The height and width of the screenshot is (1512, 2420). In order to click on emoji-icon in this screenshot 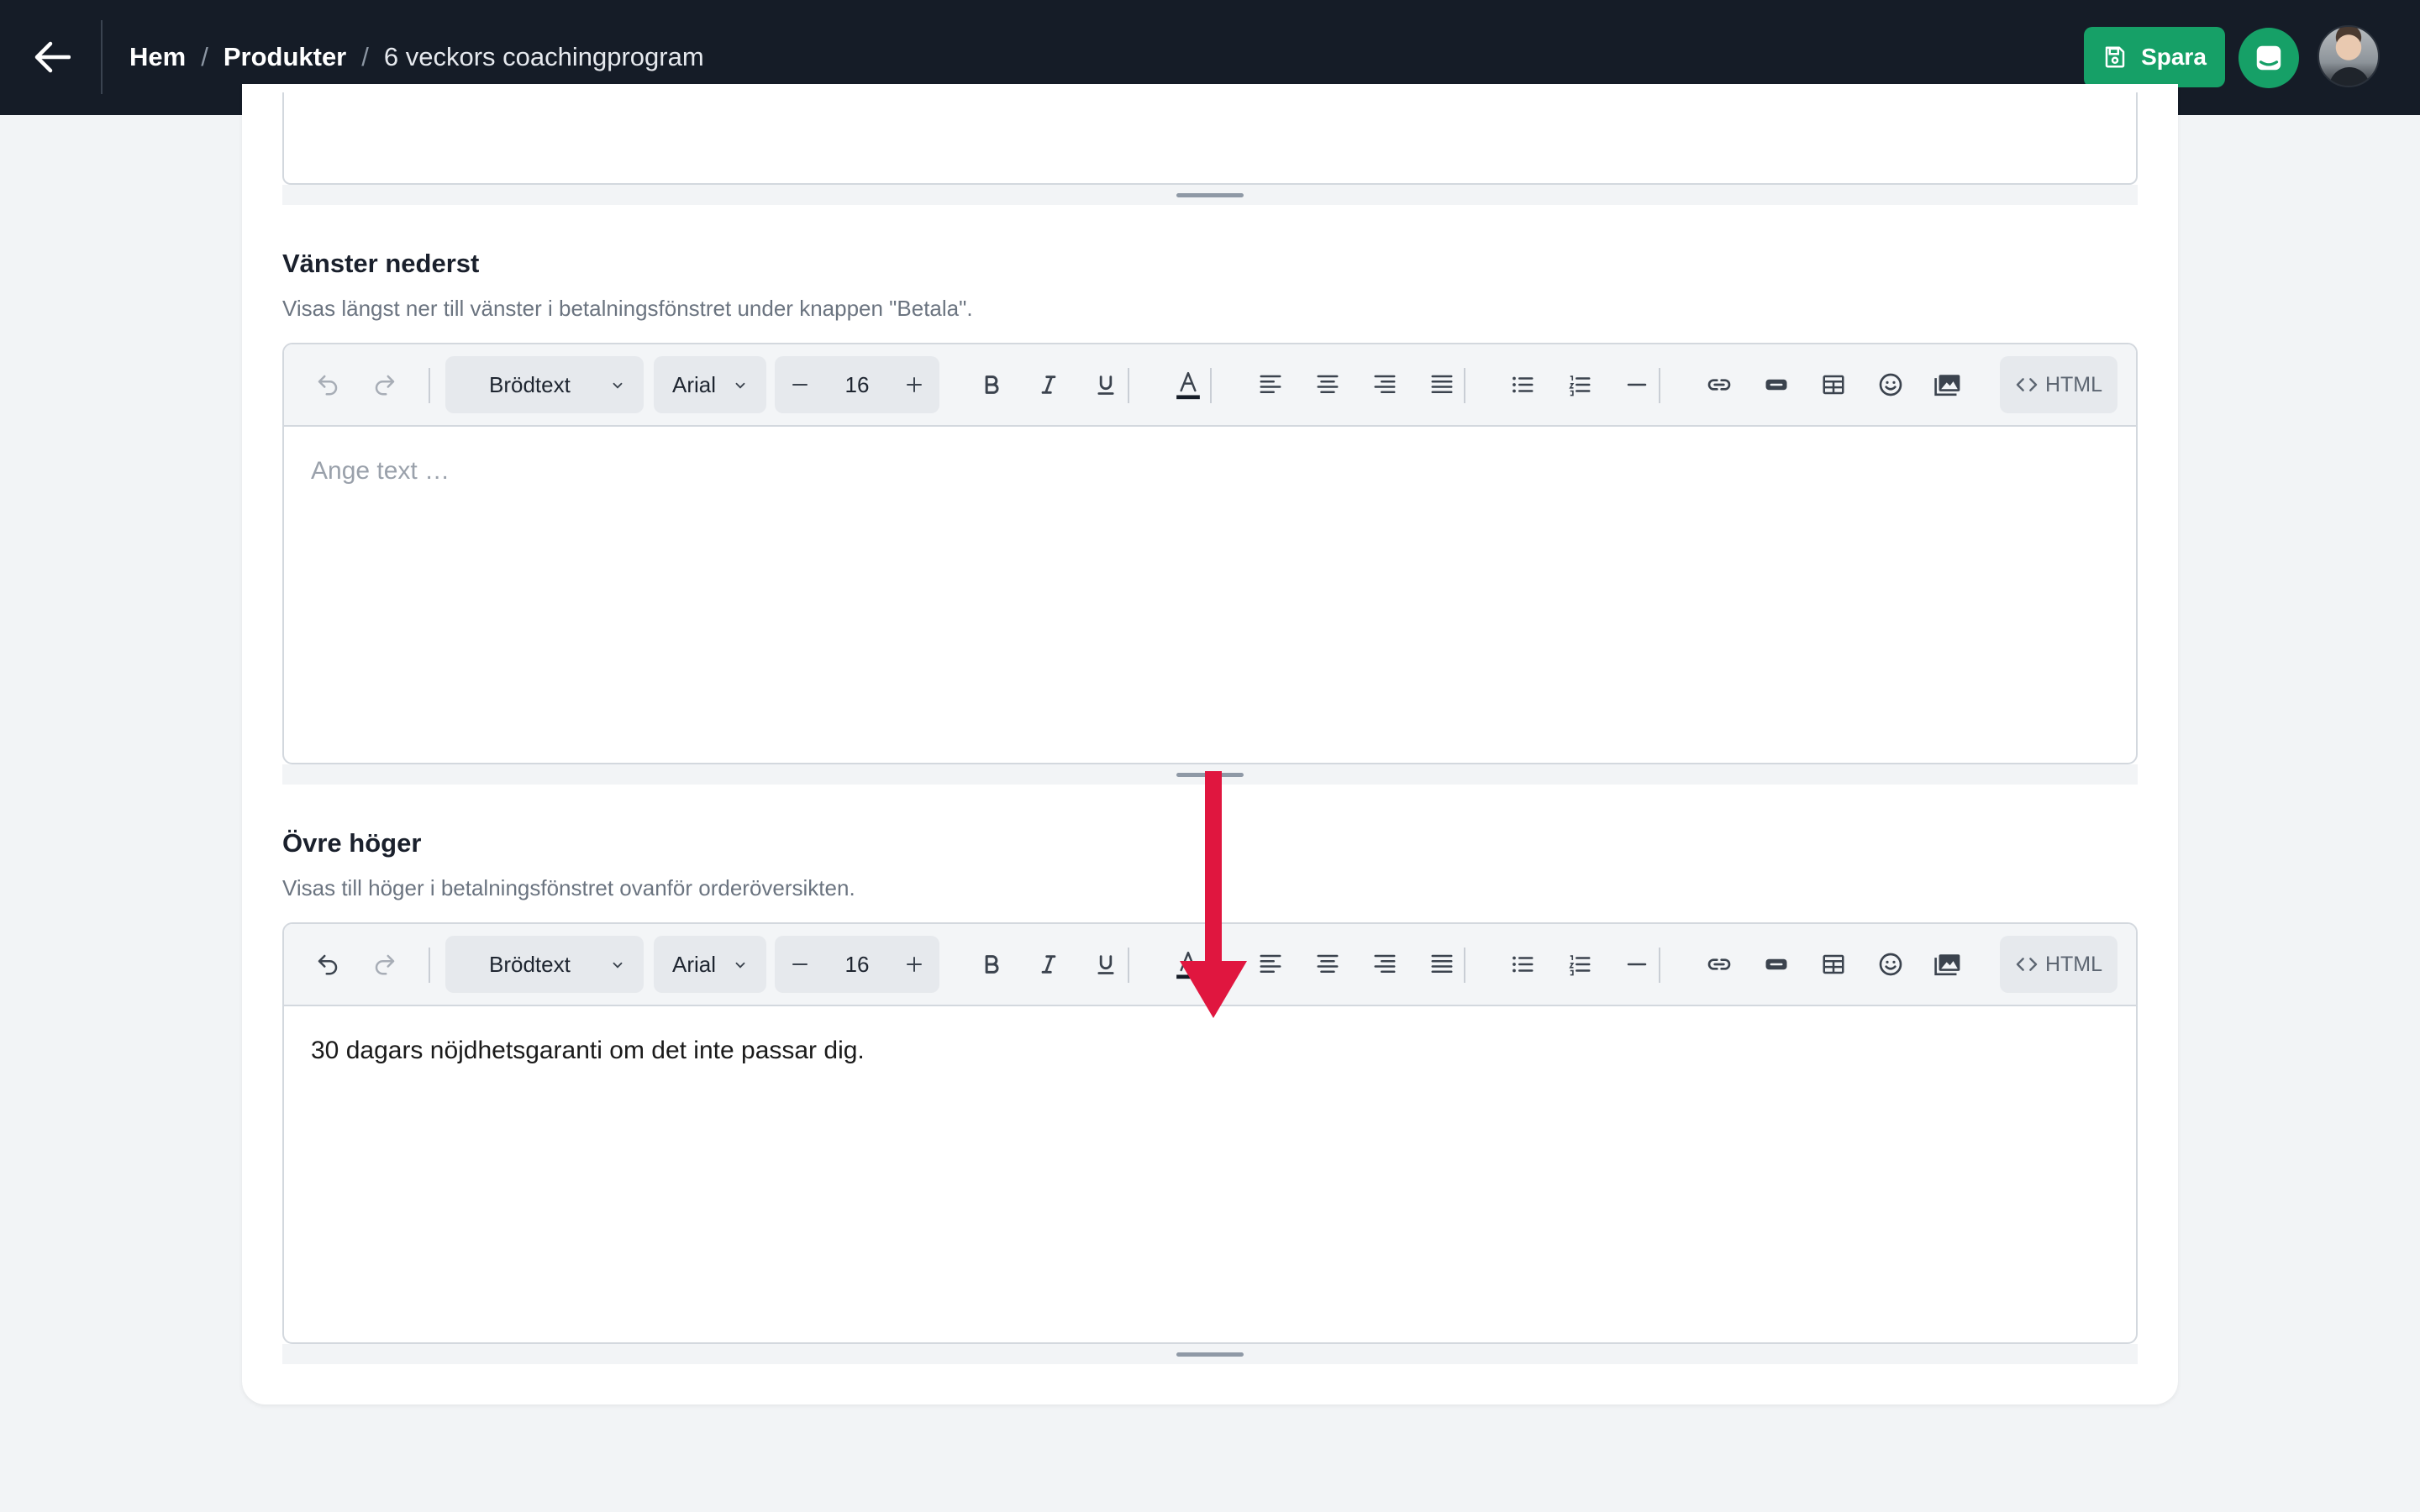, I will do `click(1890, 964)`.